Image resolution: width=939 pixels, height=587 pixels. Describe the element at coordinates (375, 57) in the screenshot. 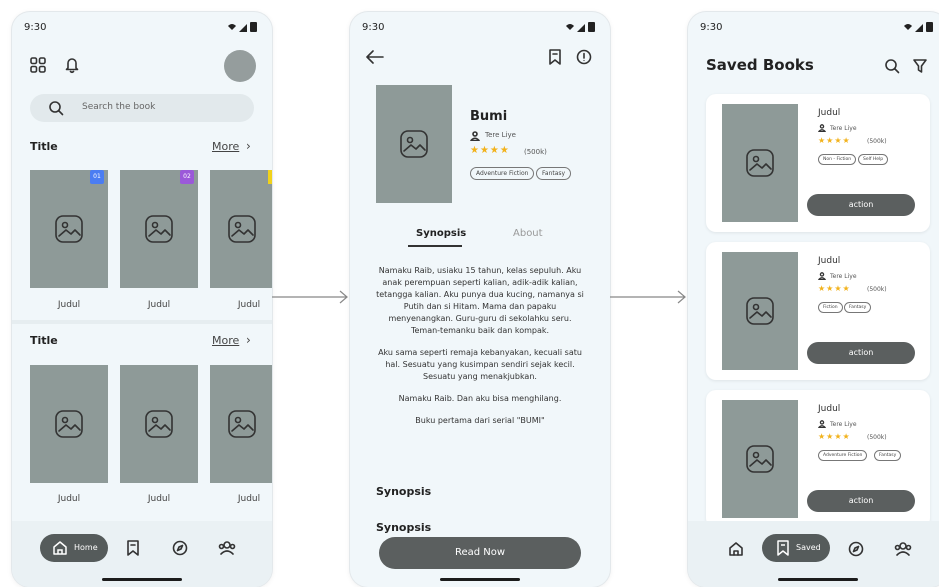

I see `back-arrow-icon` at that location.